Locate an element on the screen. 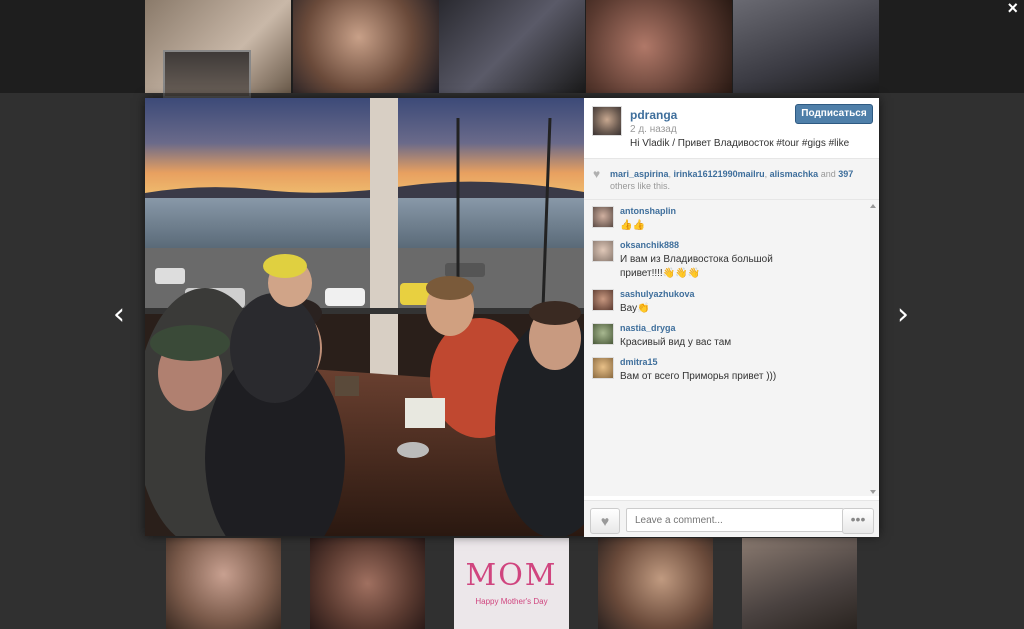  like-heart-icon: ♥ is located at coordinates (605, 521).